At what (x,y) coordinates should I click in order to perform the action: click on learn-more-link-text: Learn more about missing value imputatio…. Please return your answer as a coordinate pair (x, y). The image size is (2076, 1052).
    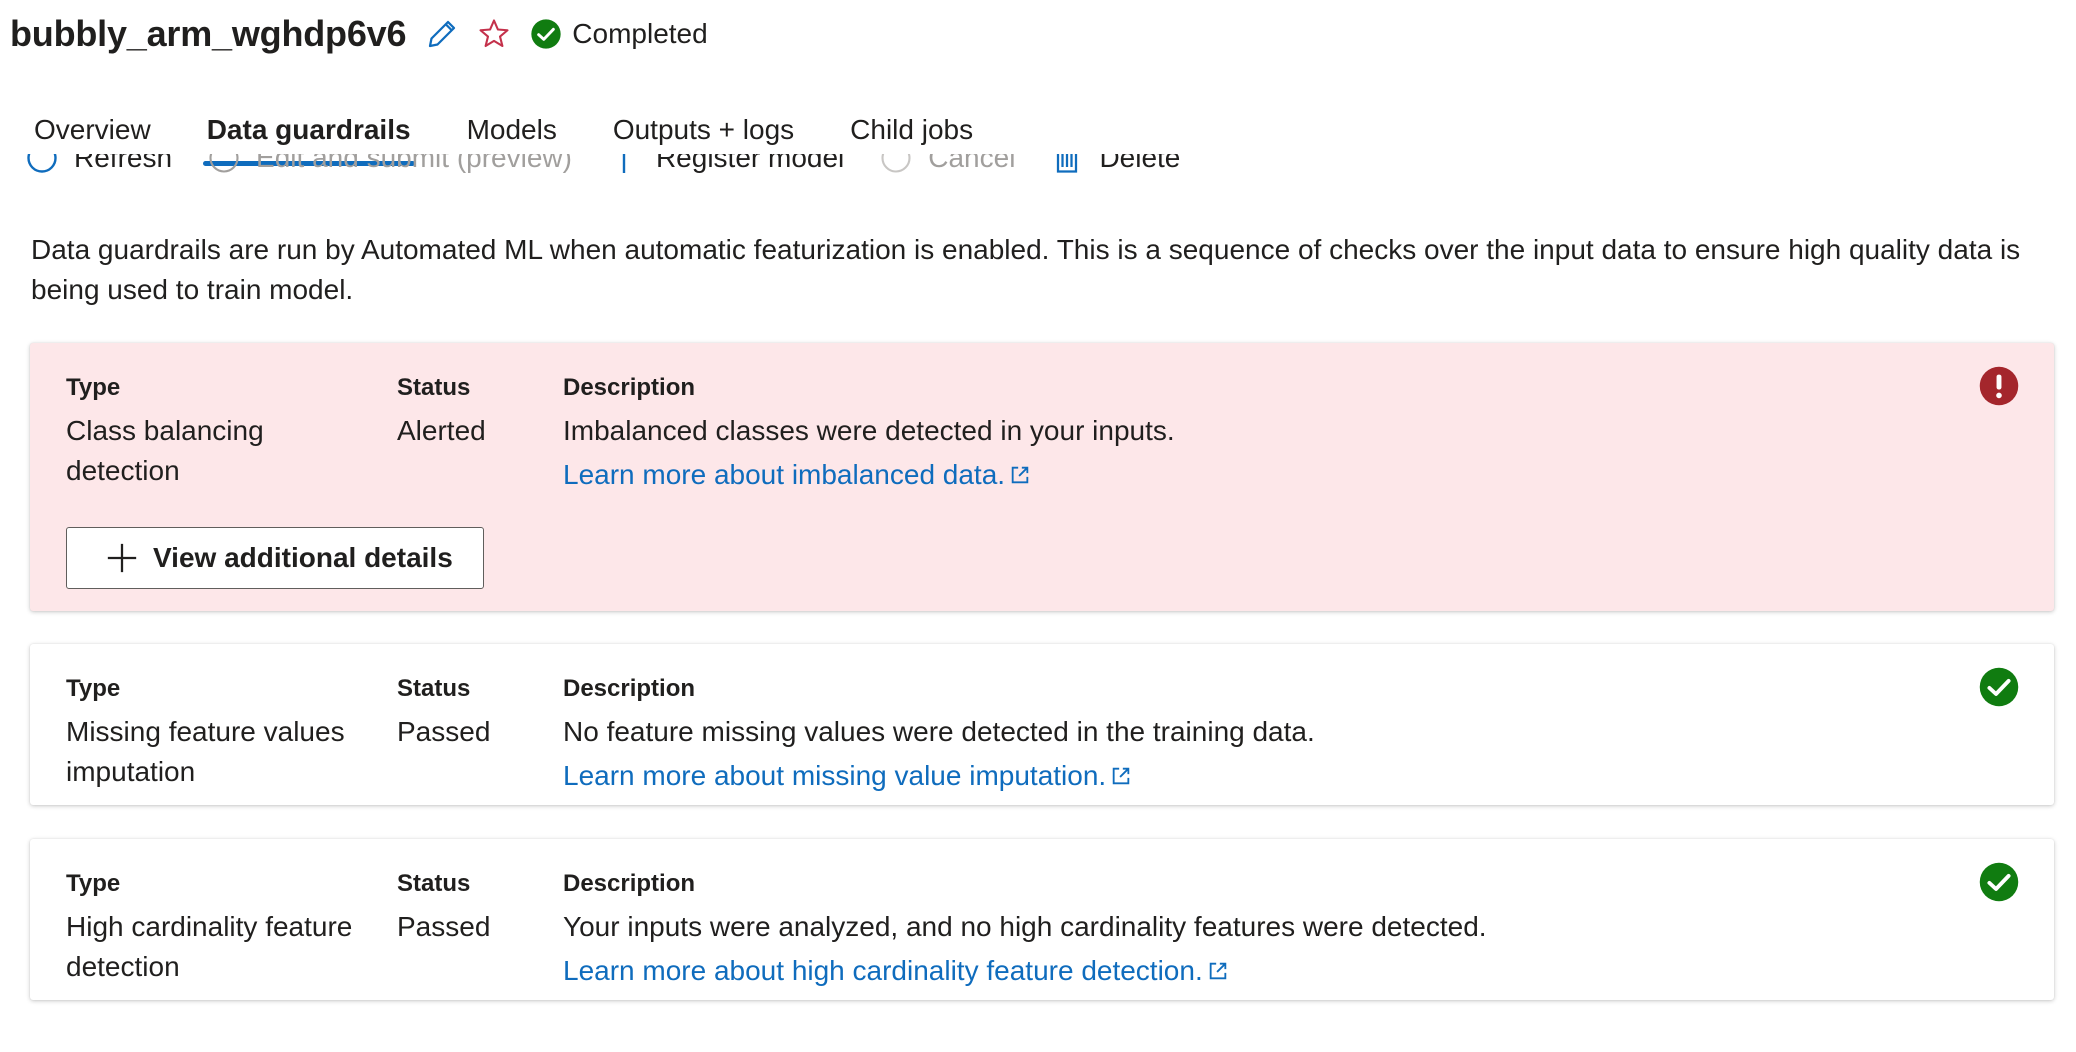
    Looking at the image, I should click on (835, 775).